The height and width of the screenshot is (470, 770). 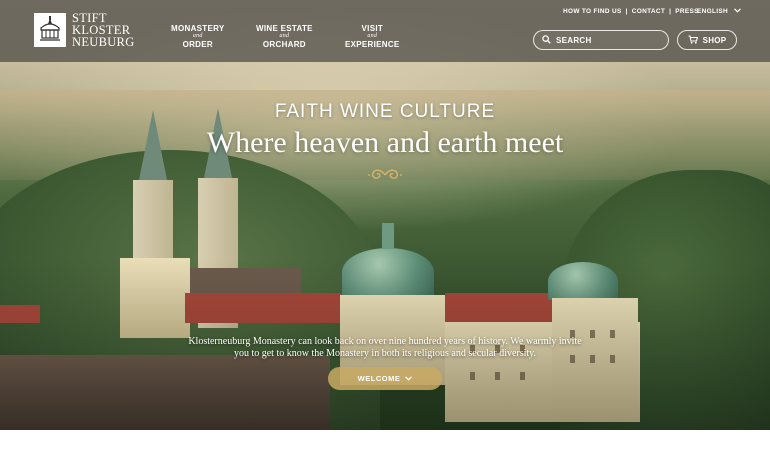 What do you see at coordinates (198, 28) in the screenshot?
I see `nav-label: MONASTERY` at bounding box center [198, 28].